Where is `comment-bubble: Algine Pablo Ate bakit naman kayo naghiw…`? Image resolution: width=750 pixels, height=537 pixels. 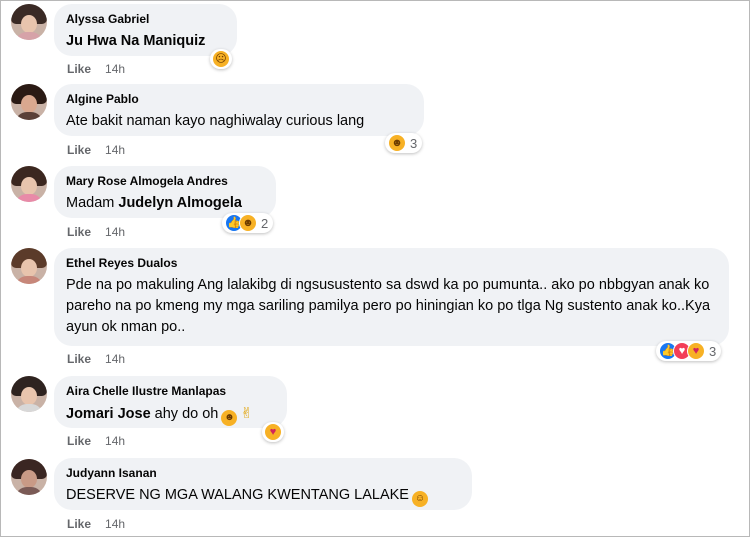 comment-bubble: Algine Pablo Ate bakit naman kayo naghiw… is located at coordinates (239, 110).